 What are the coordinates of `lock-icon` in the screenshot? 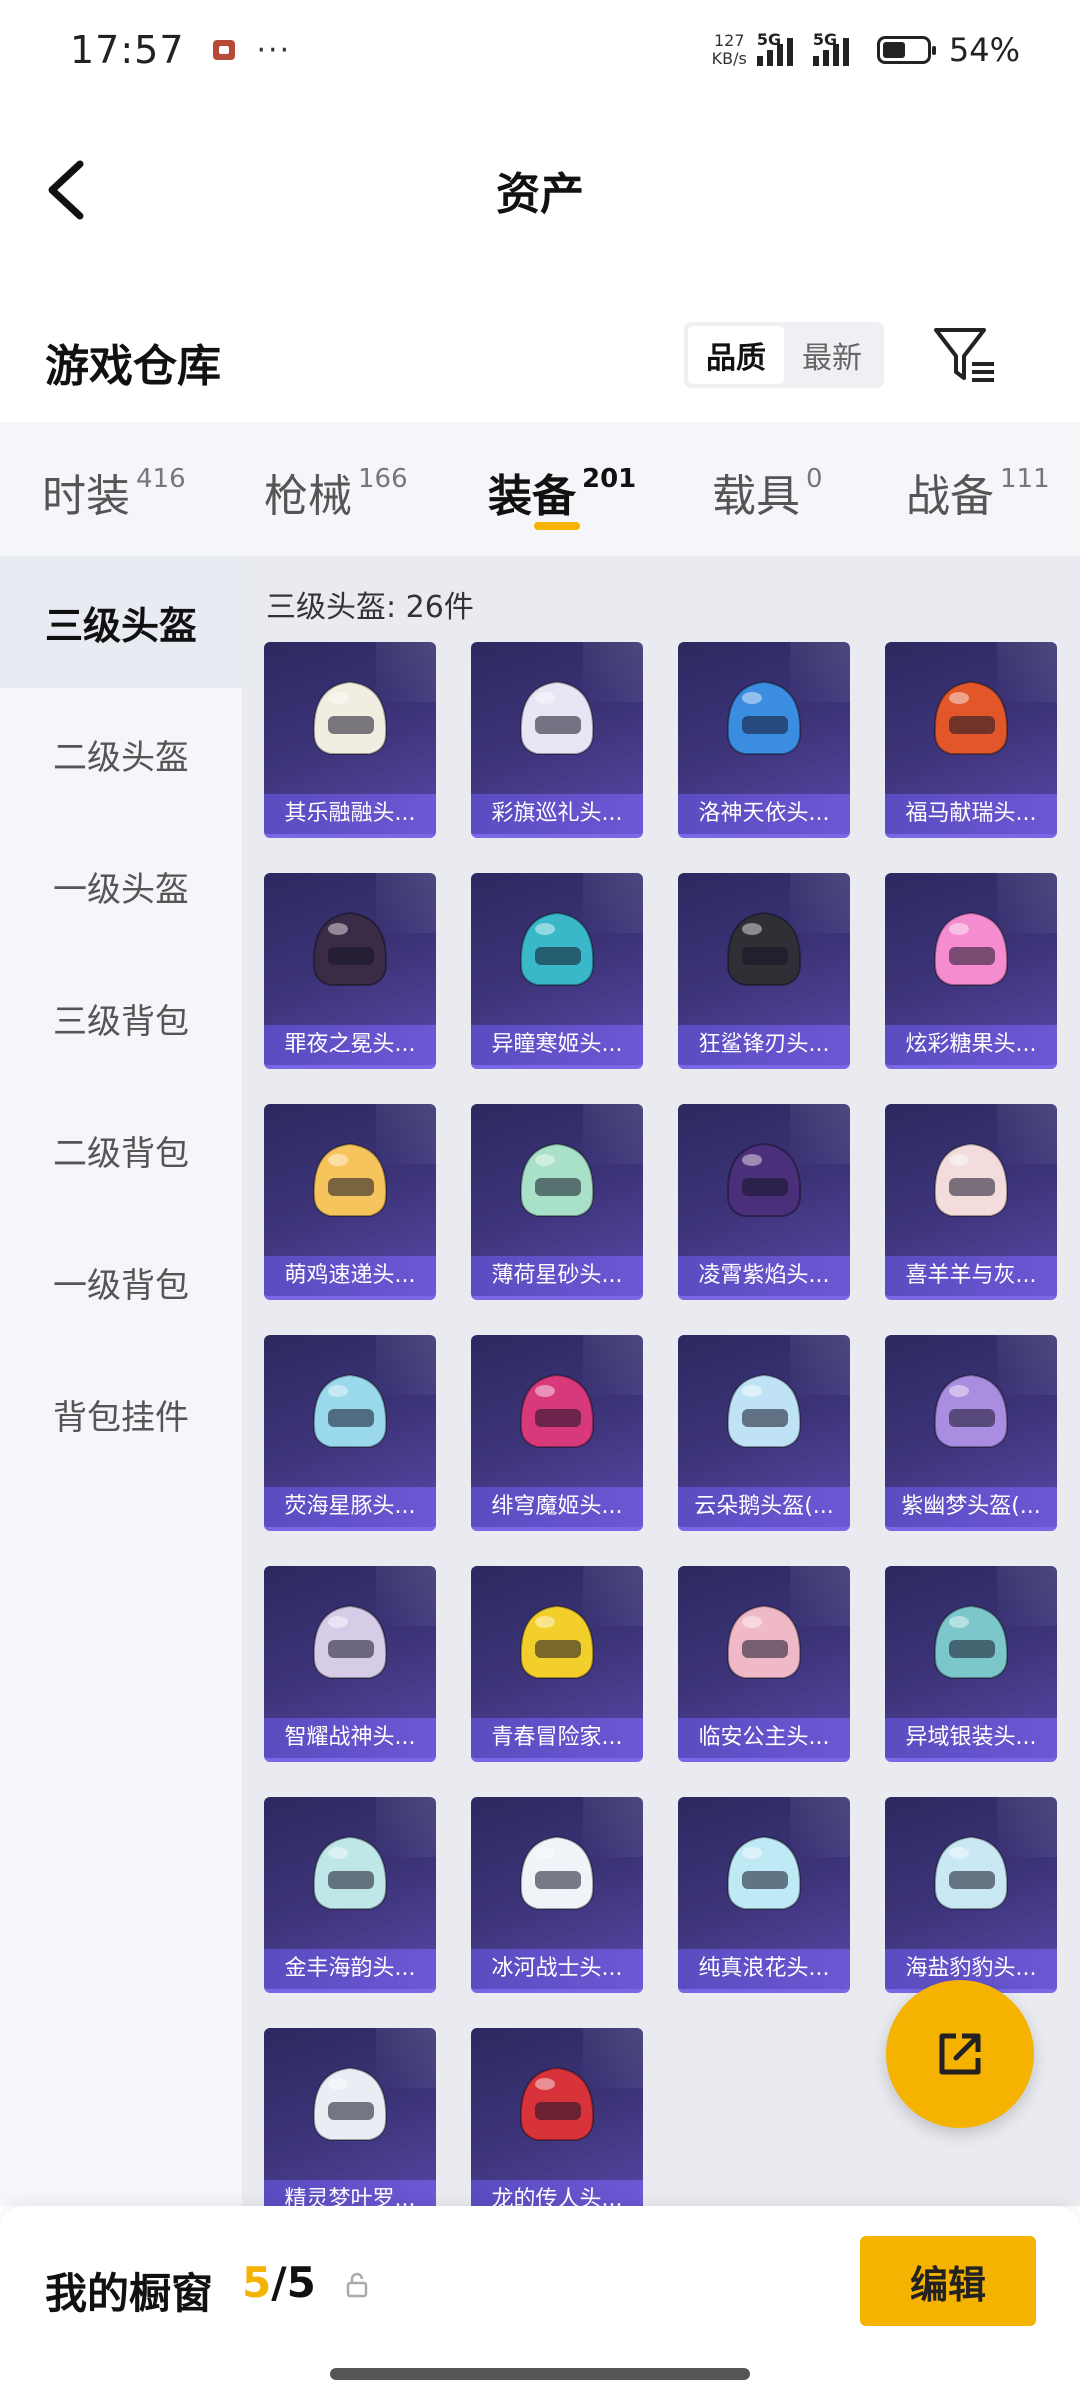 It's located at (357, 2285).